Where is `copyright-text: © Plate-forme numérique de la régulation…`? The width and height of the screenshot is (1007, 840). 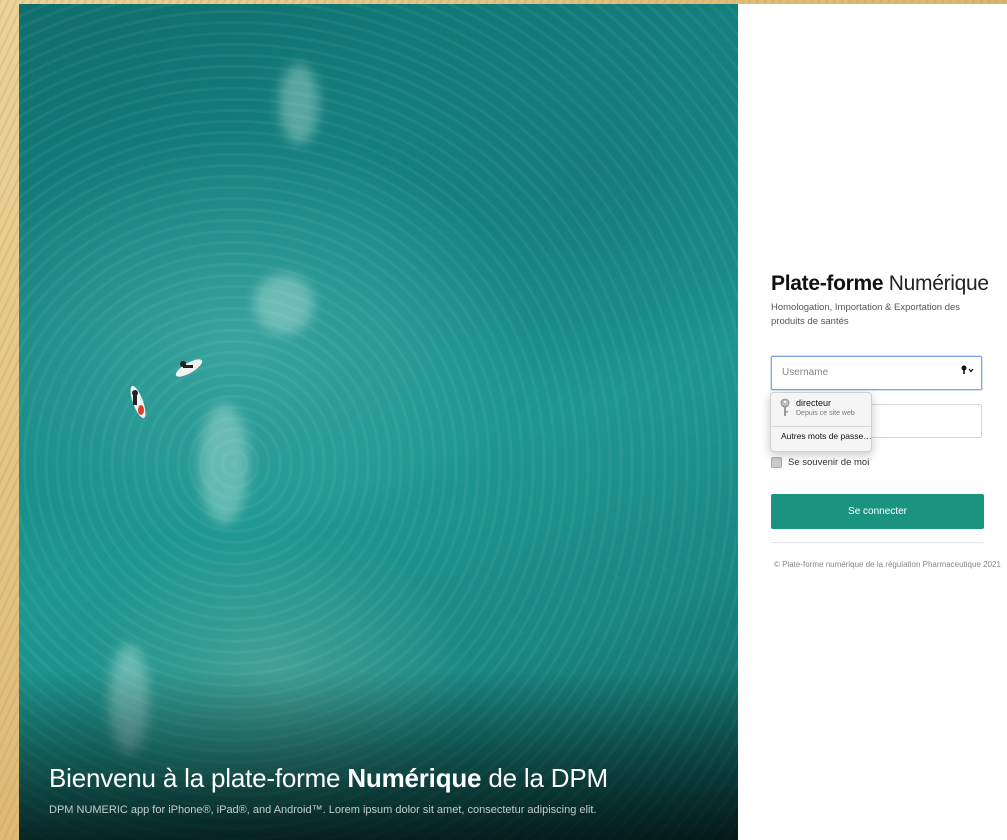 copyright-text: © Plate-forme numérique de la régulation… is located at coordinates (887, 564).